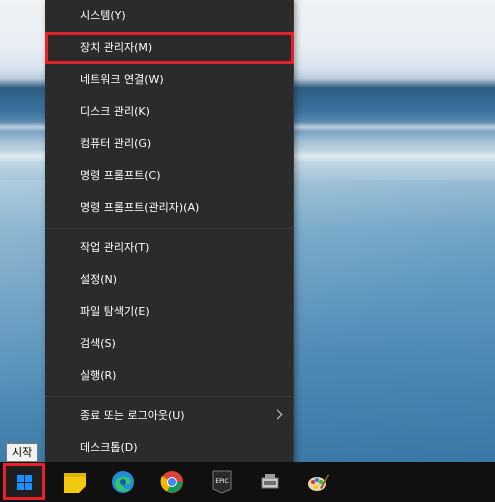 The height and width of the screenshot is (502, 495). What do you see at coordinates (172, 482) in the screenshot?
I see `chrome-icon` at bounding box center [172, 482].